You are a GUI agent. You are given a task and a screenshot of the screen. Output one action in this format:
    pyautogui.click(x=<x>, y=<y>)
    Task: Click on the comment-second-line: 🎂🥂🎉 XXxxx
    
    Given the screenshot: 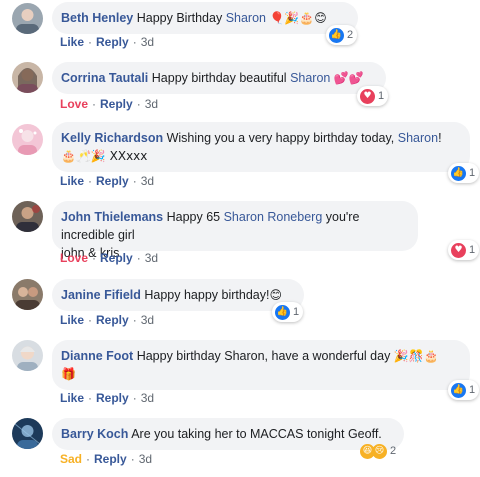 What is the action you would take?
    pyautogui.click(x=104, y=156)
    